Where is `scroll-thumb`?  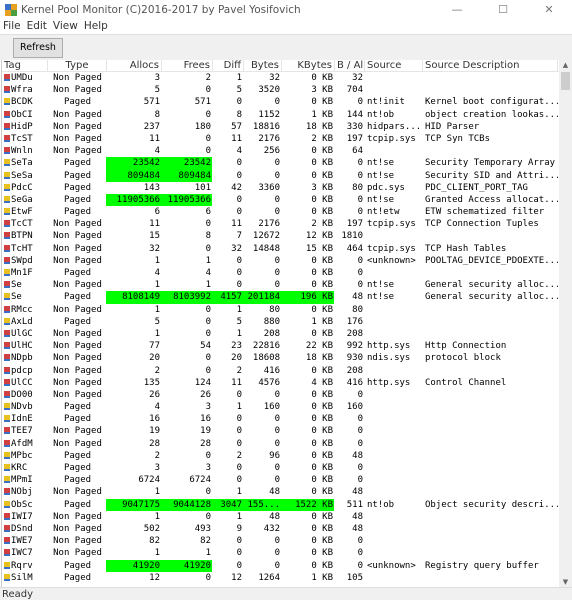
scroll-thumb is located at coordinates (565, 81).